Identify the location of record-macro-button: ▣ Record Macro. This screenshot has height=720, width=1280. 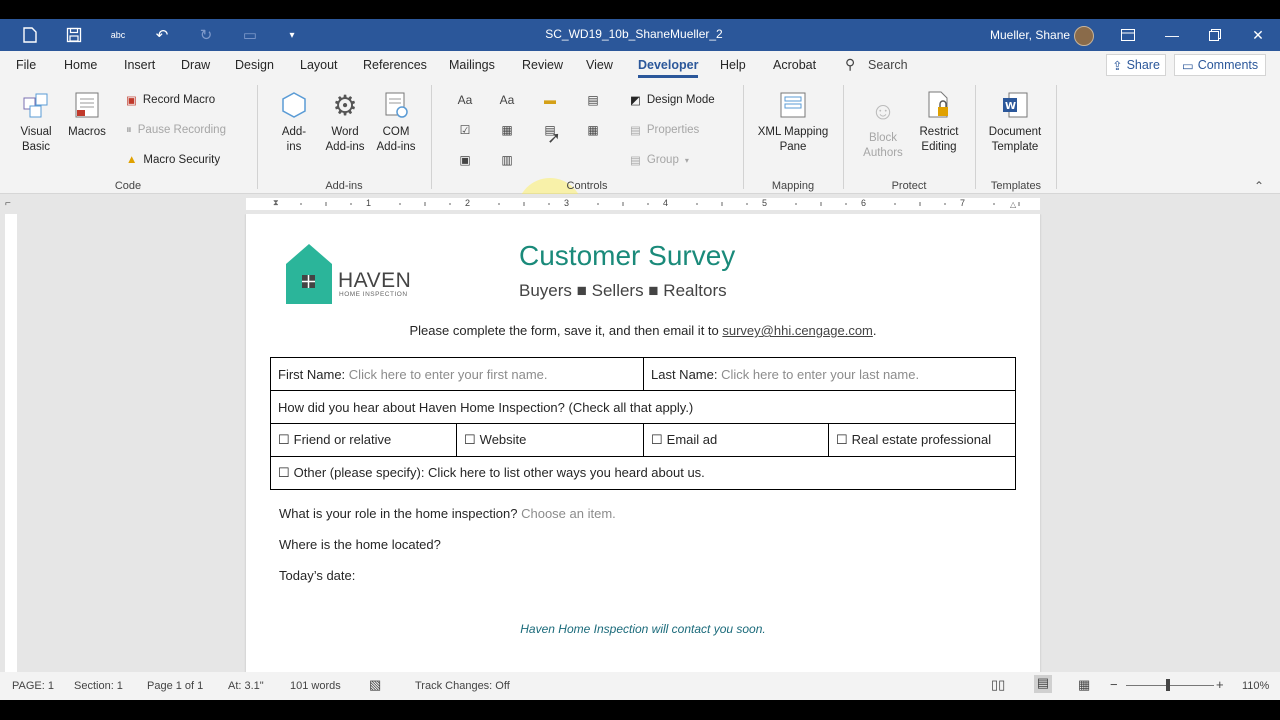
(170, 100).